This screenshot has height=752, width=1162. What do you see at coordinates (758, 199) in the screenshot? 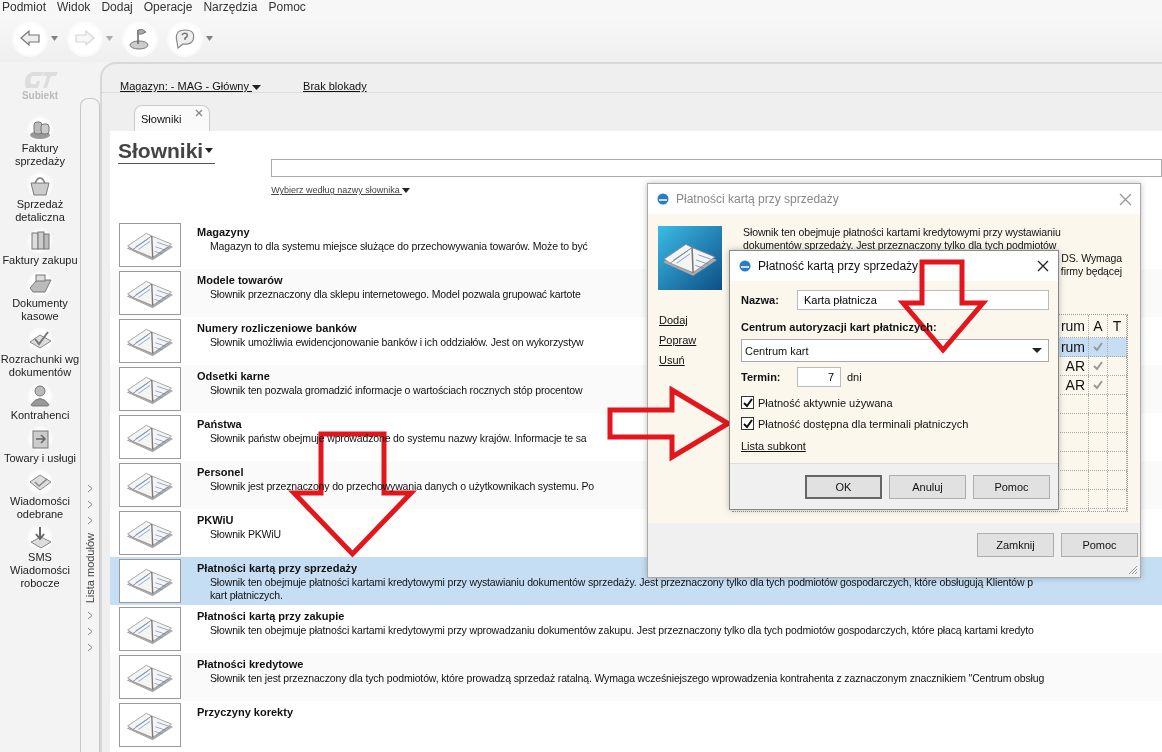
I see `dialog-title: Płatności kartą przy sprzedaży` at bounding box center [758, 199].